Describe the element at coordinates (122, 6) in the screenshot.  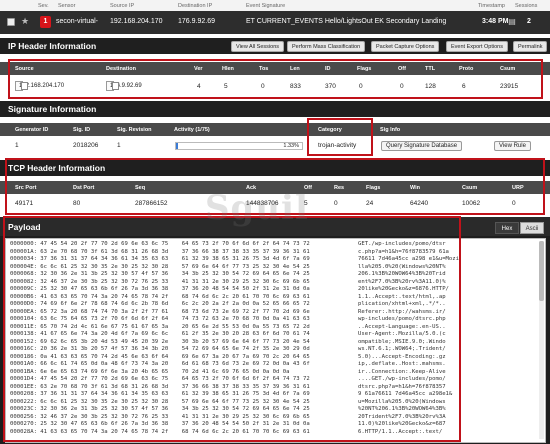
I see `col-source-ip: Source IP` at that location.